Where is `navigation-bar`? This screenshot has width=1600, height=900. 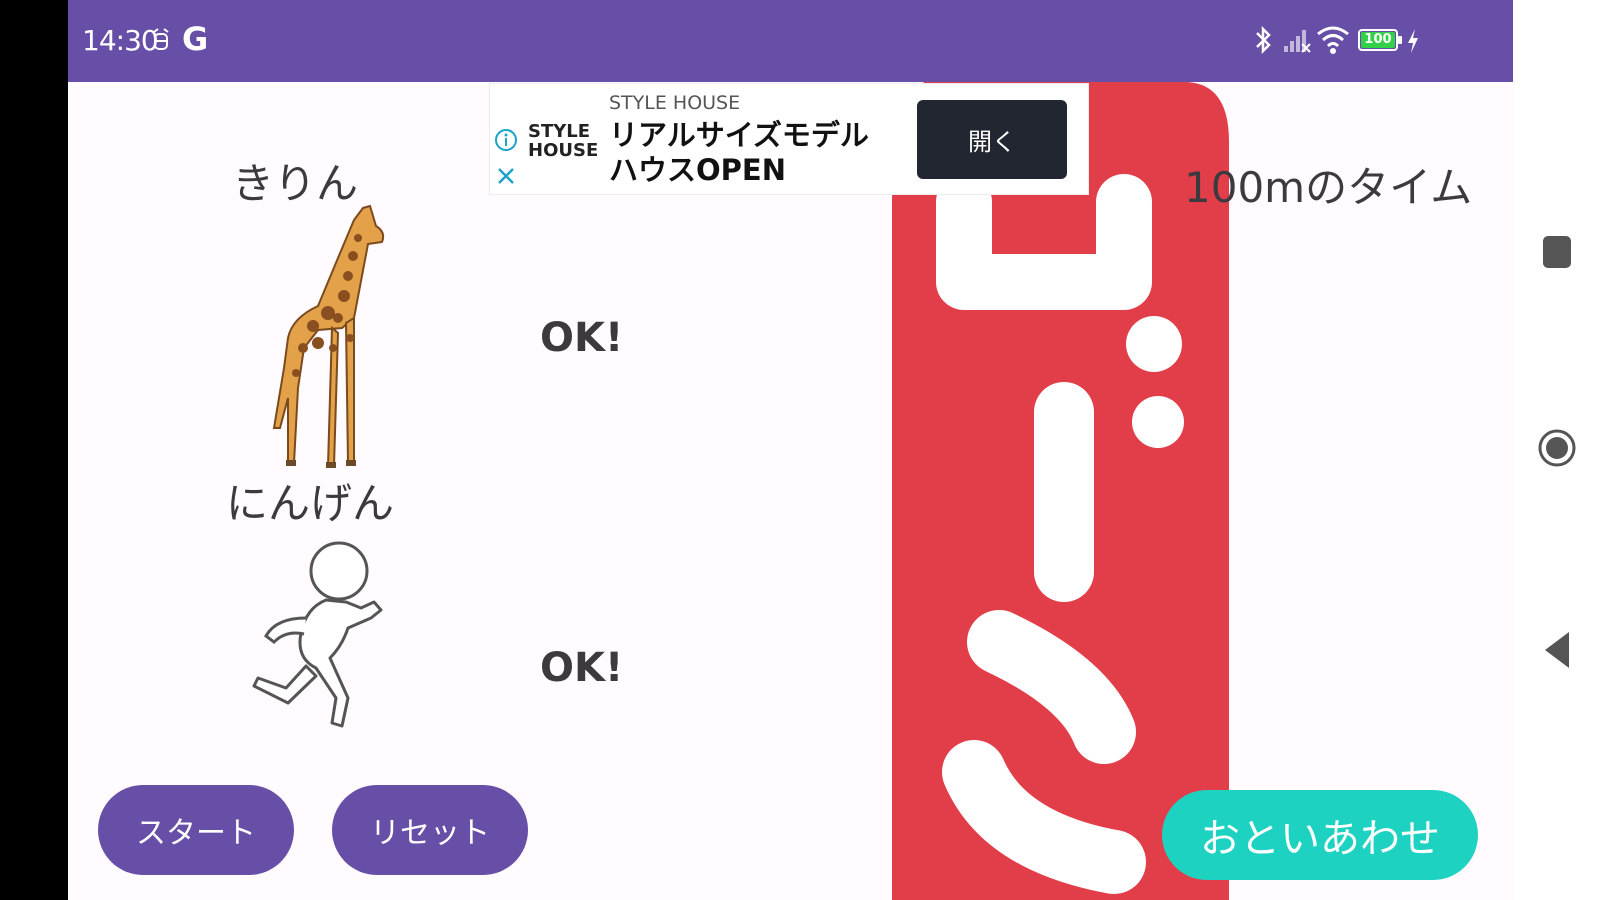
navigation-bar is located at coordinates (1556, 450).